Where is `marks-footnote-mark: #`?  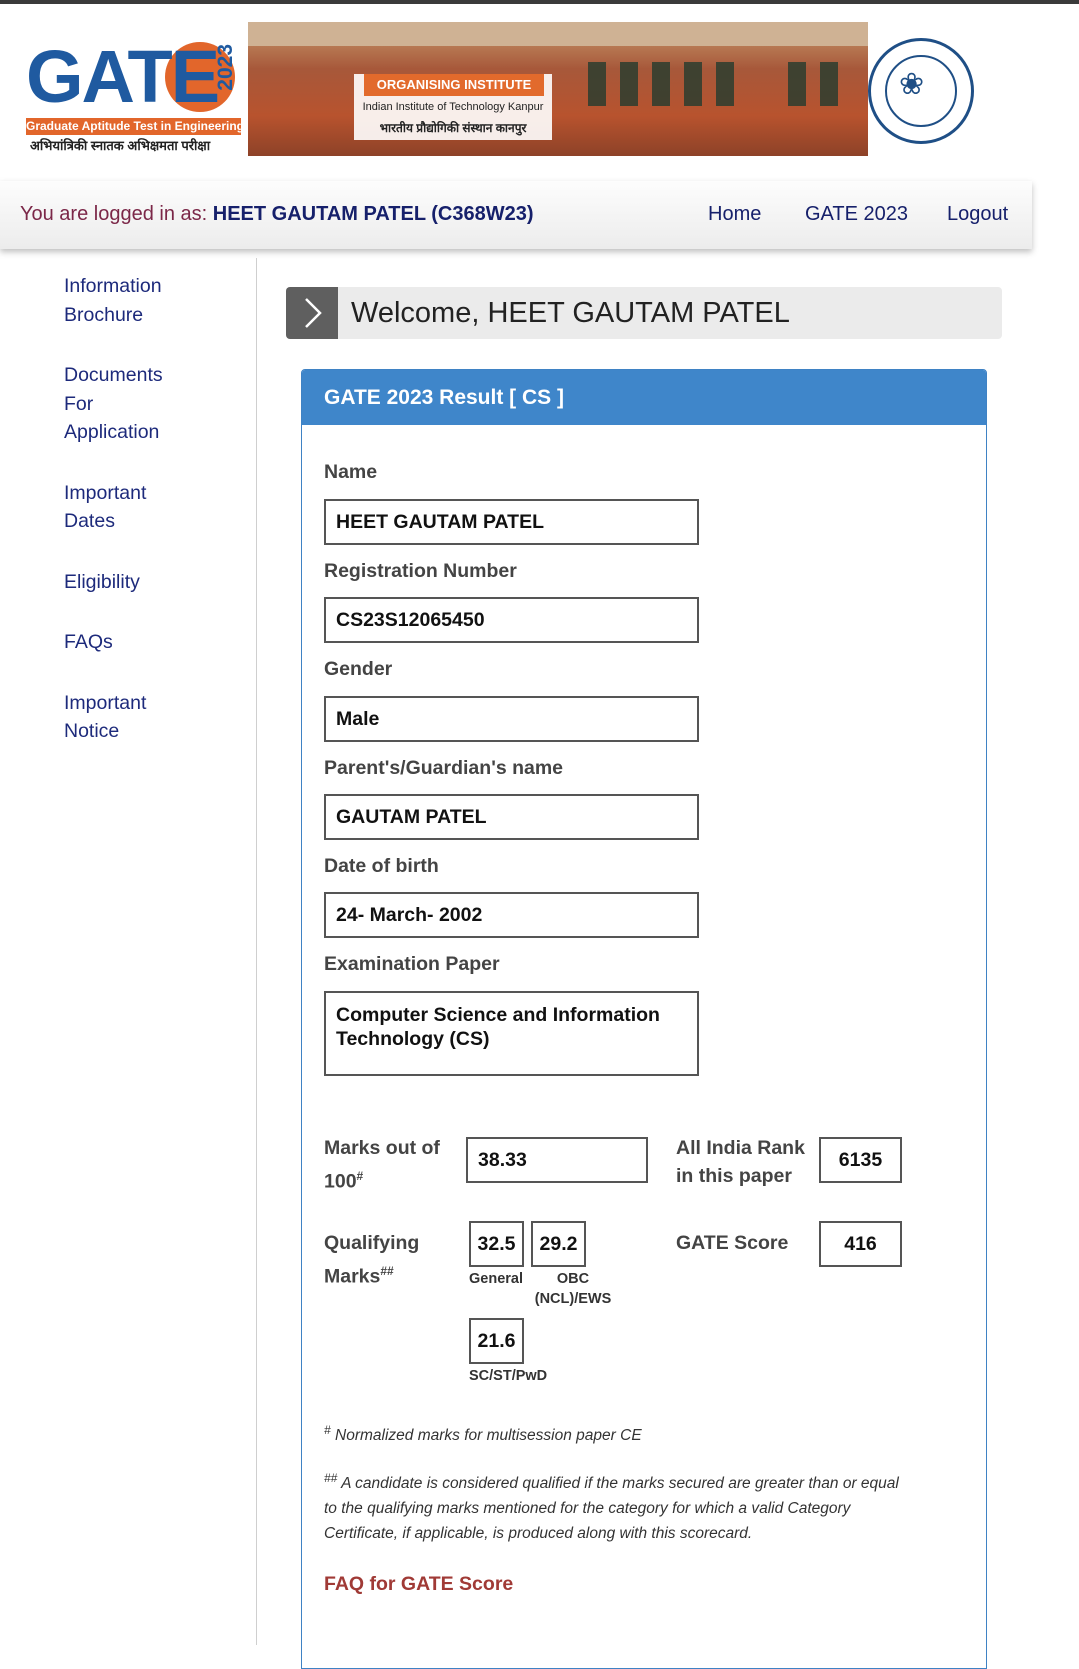
marks-footnote-mark: # is located at coordinates (360, 1176).